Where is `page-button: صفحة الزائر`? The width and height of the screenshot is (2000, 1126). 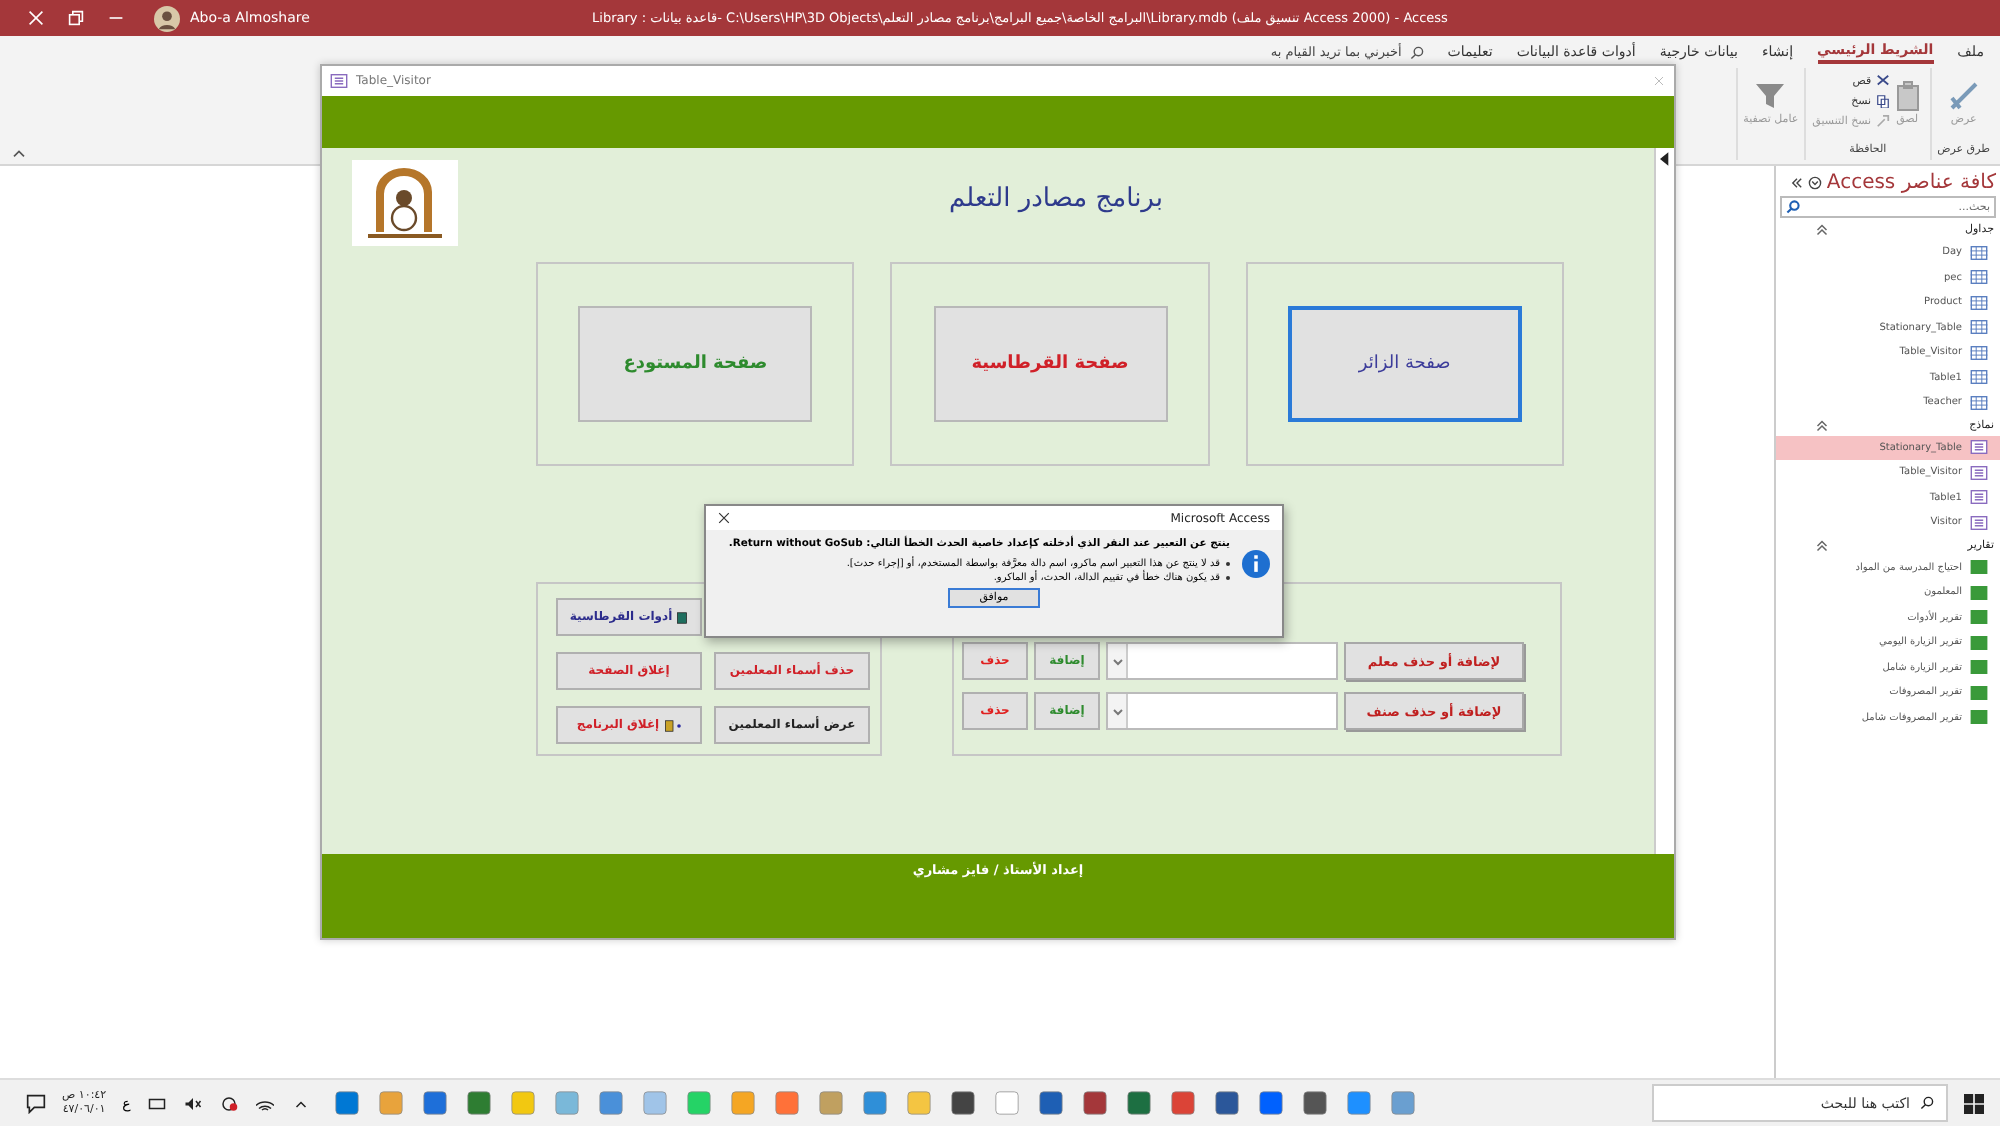
page-button: صفحة الزائر is located at coordinates (1404, 364).